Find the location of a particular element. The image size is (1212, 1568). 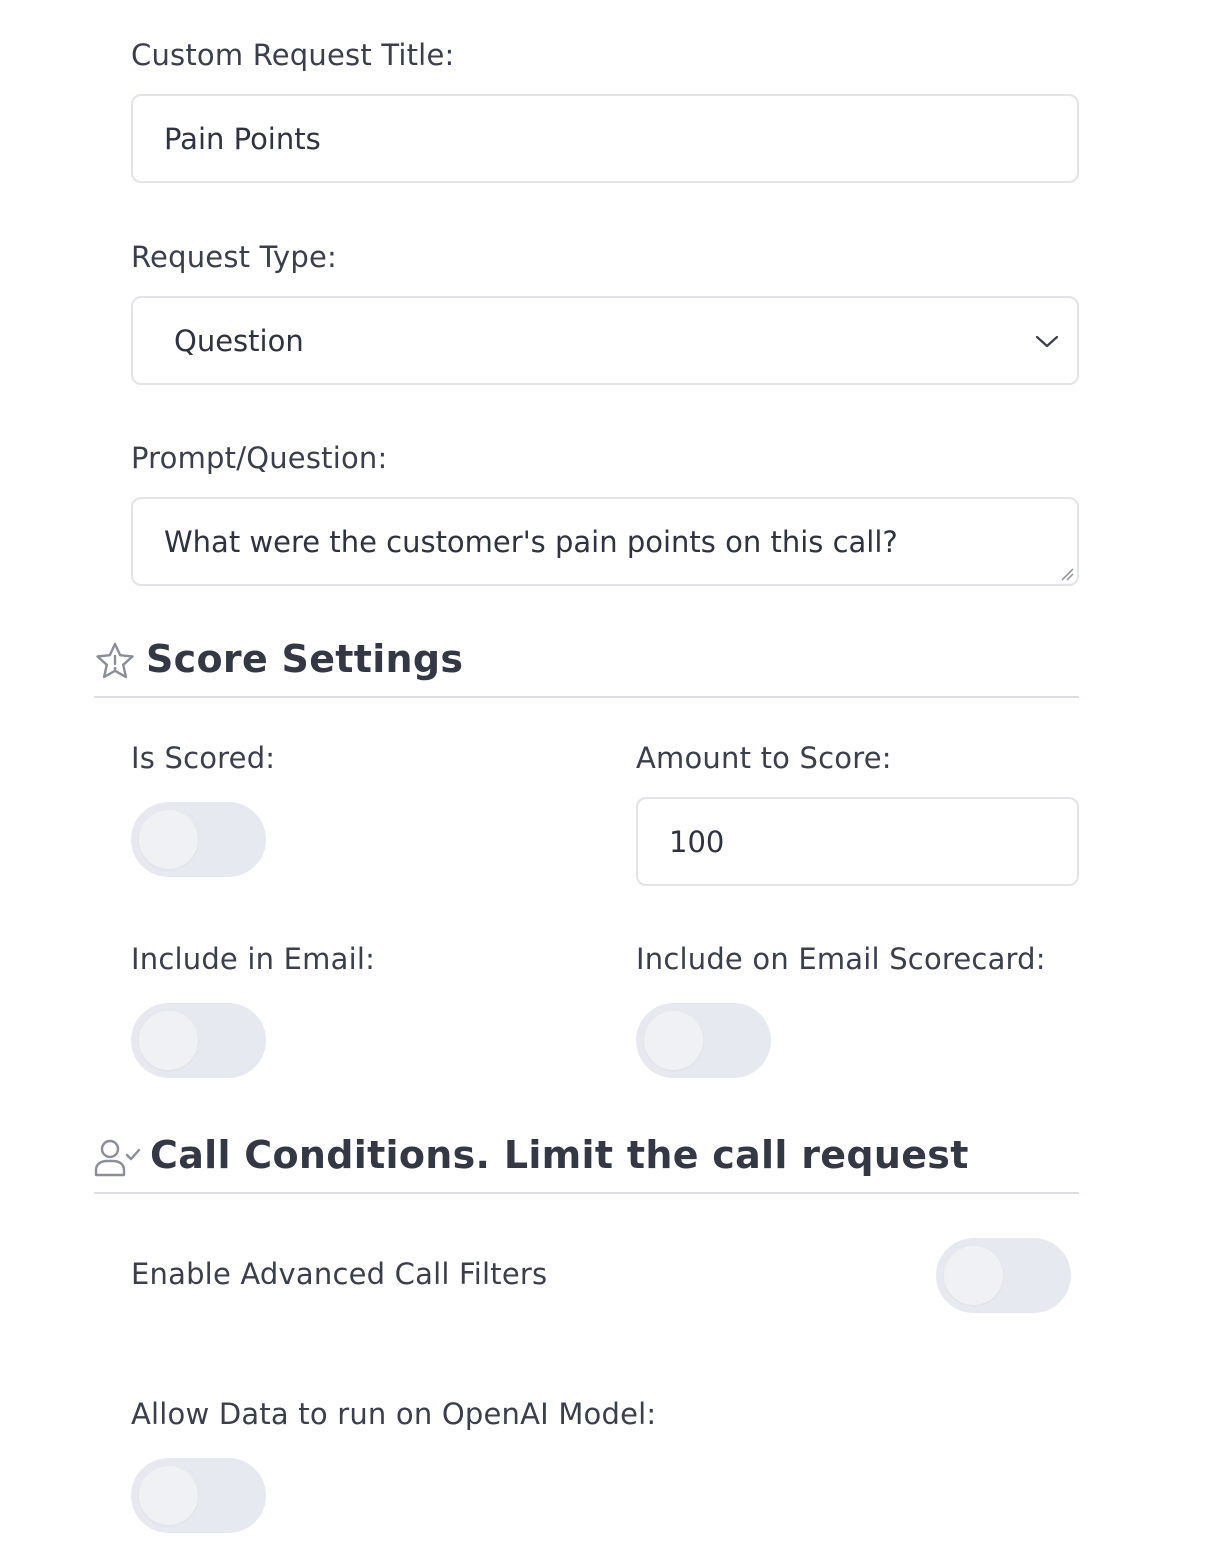

call-conditions-divider is located at coordinates (586, 1193).